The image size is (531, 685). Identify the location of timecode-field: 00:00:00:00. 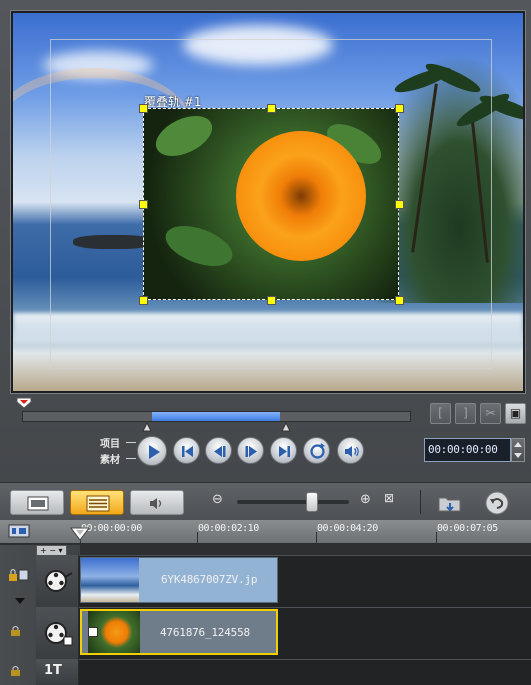
(467, 450).